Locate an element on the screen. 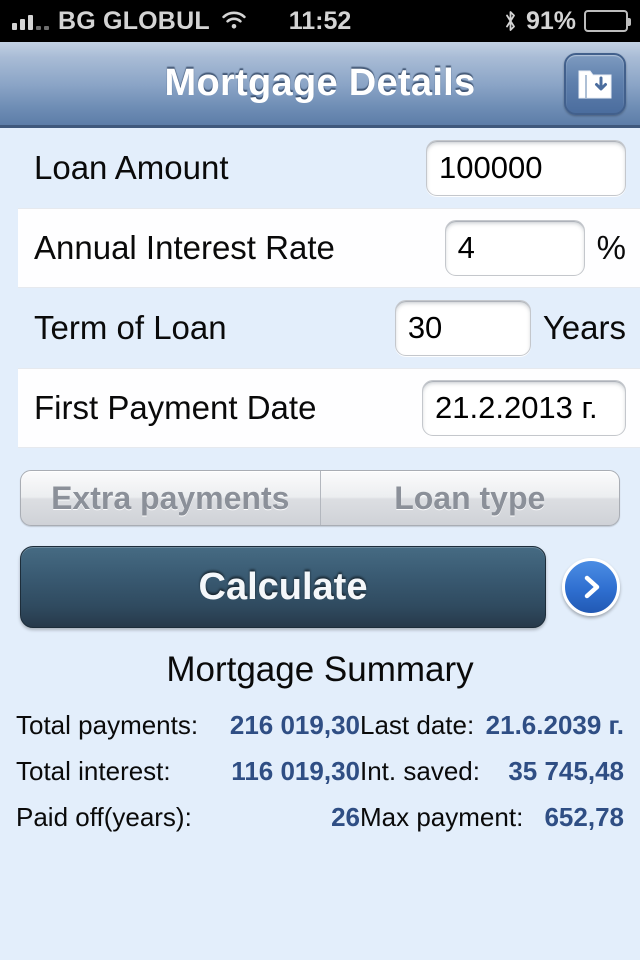 This screenshot has height=960, width=640. segment-loan-type: Loan type is located at coordinates (469, 498).